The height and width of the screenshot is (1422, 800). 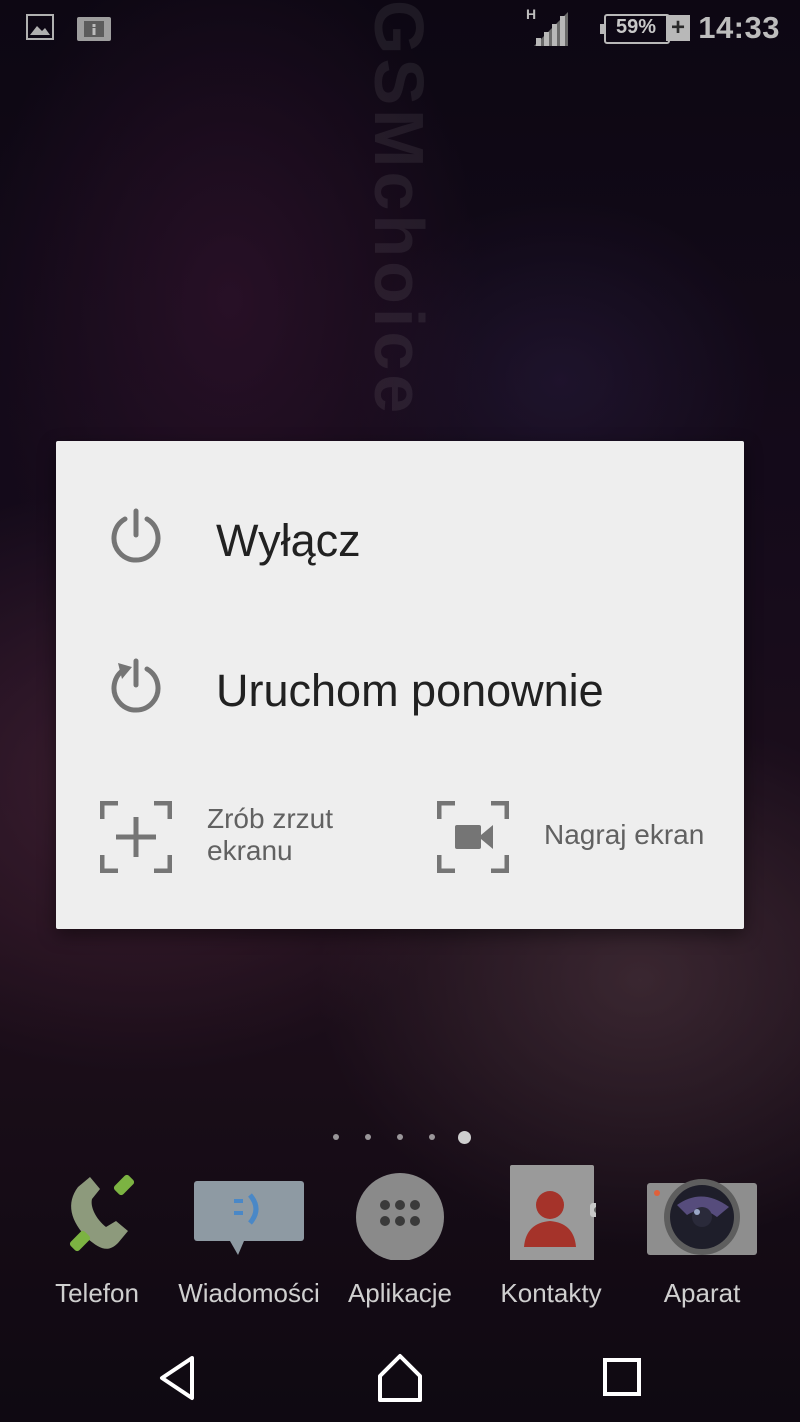 What do you see at coordinates (136, 535) in the screenshot?
I see `power-icon` at bounding box center [136, 535].